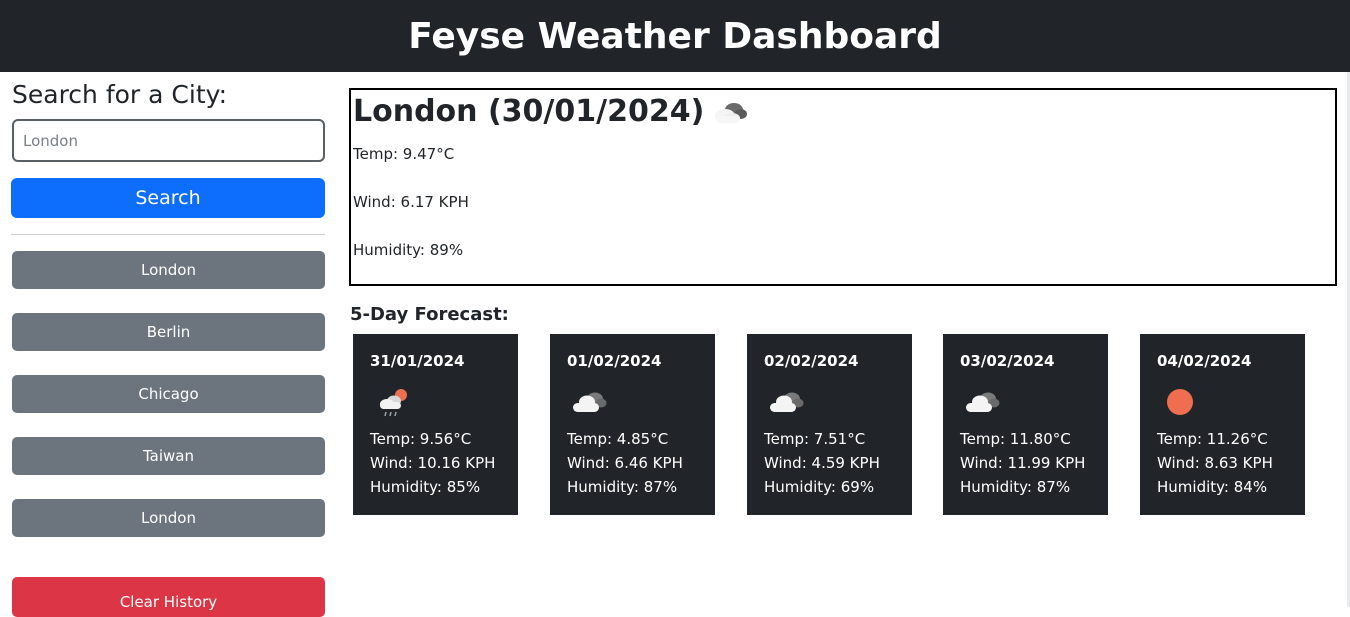 The image size is (1350, 617). Describe the element at coordinates (411, 202) in the screenshot. I see `current-wind: Wind: 6.17 KPH` at that location.